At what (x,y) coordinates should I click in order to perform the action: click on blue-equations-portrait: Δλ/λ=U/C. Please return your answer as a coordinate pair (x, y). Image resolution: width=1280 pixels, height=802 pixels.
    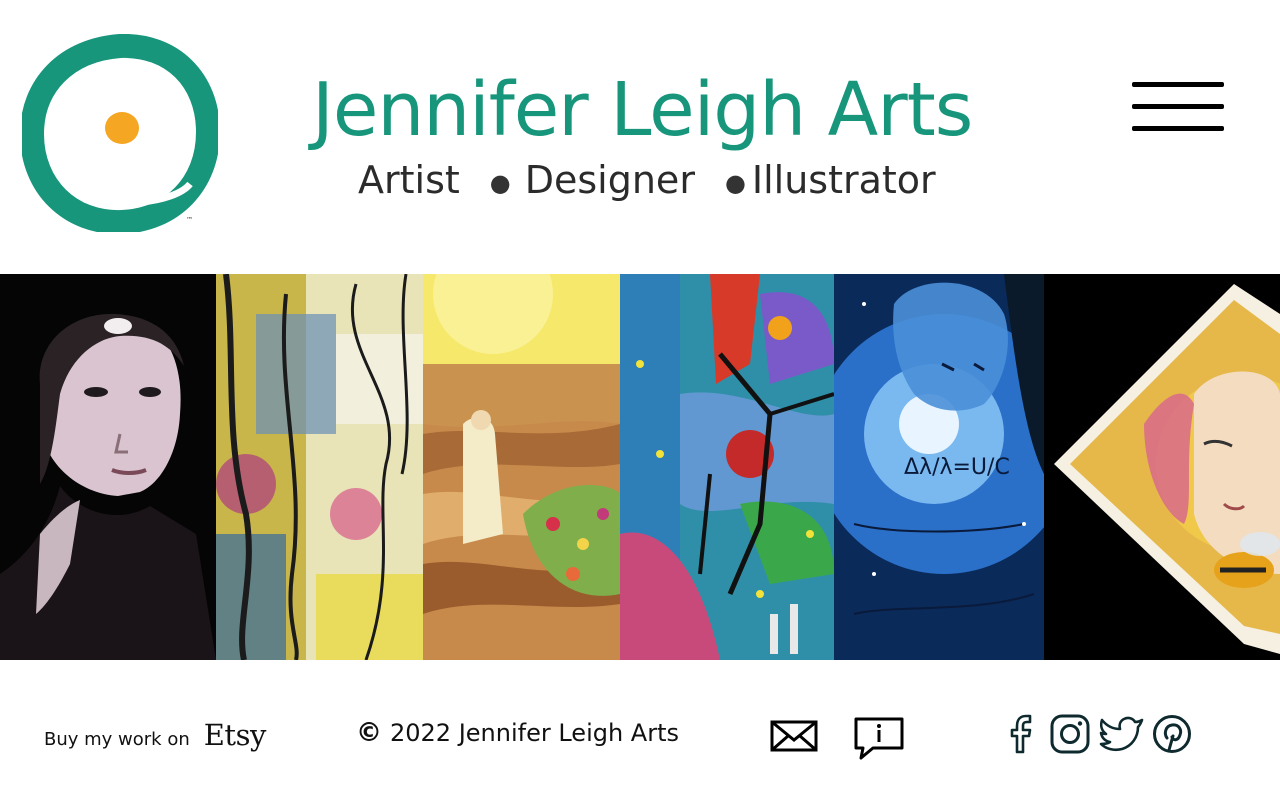
    Looking at the image, I should click on (939, 467).